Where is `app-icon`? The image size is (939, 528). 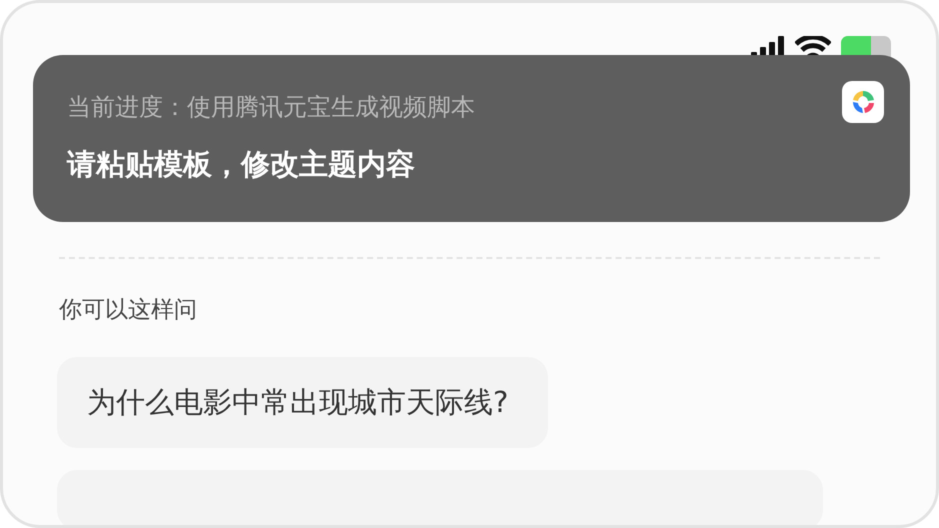
app-icon is located at coordinates (863, 102).